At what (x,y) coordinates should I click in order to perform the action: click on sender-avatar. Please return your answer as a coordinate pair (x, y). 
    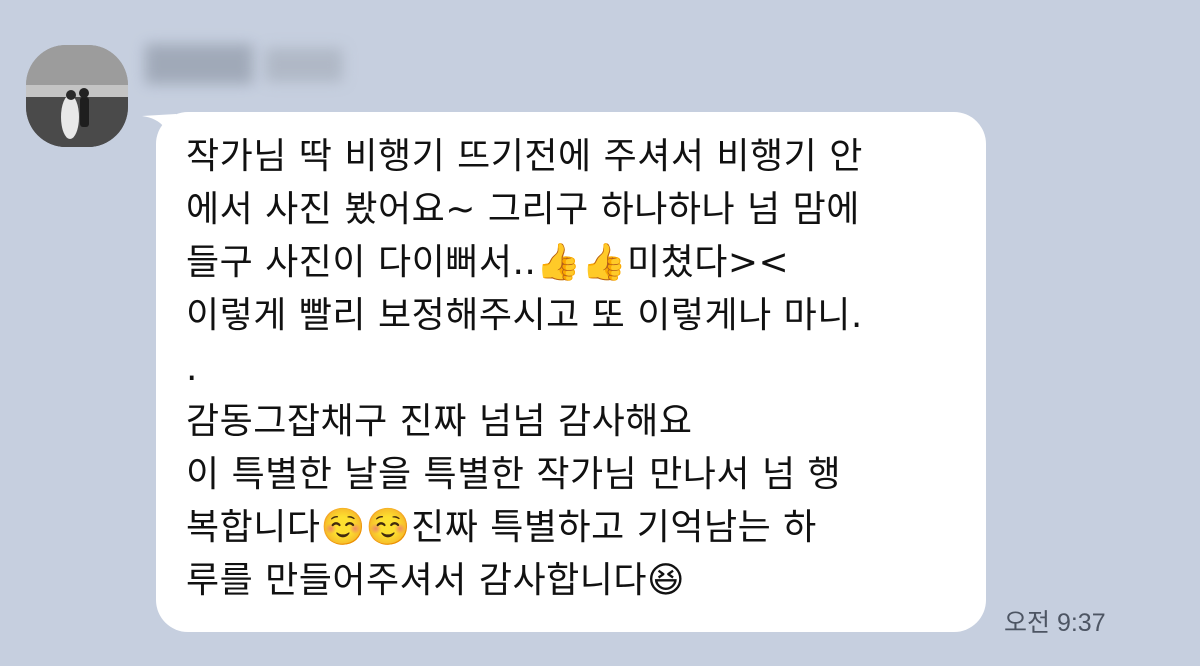
    Looking at the image, I should click on (77, 96).